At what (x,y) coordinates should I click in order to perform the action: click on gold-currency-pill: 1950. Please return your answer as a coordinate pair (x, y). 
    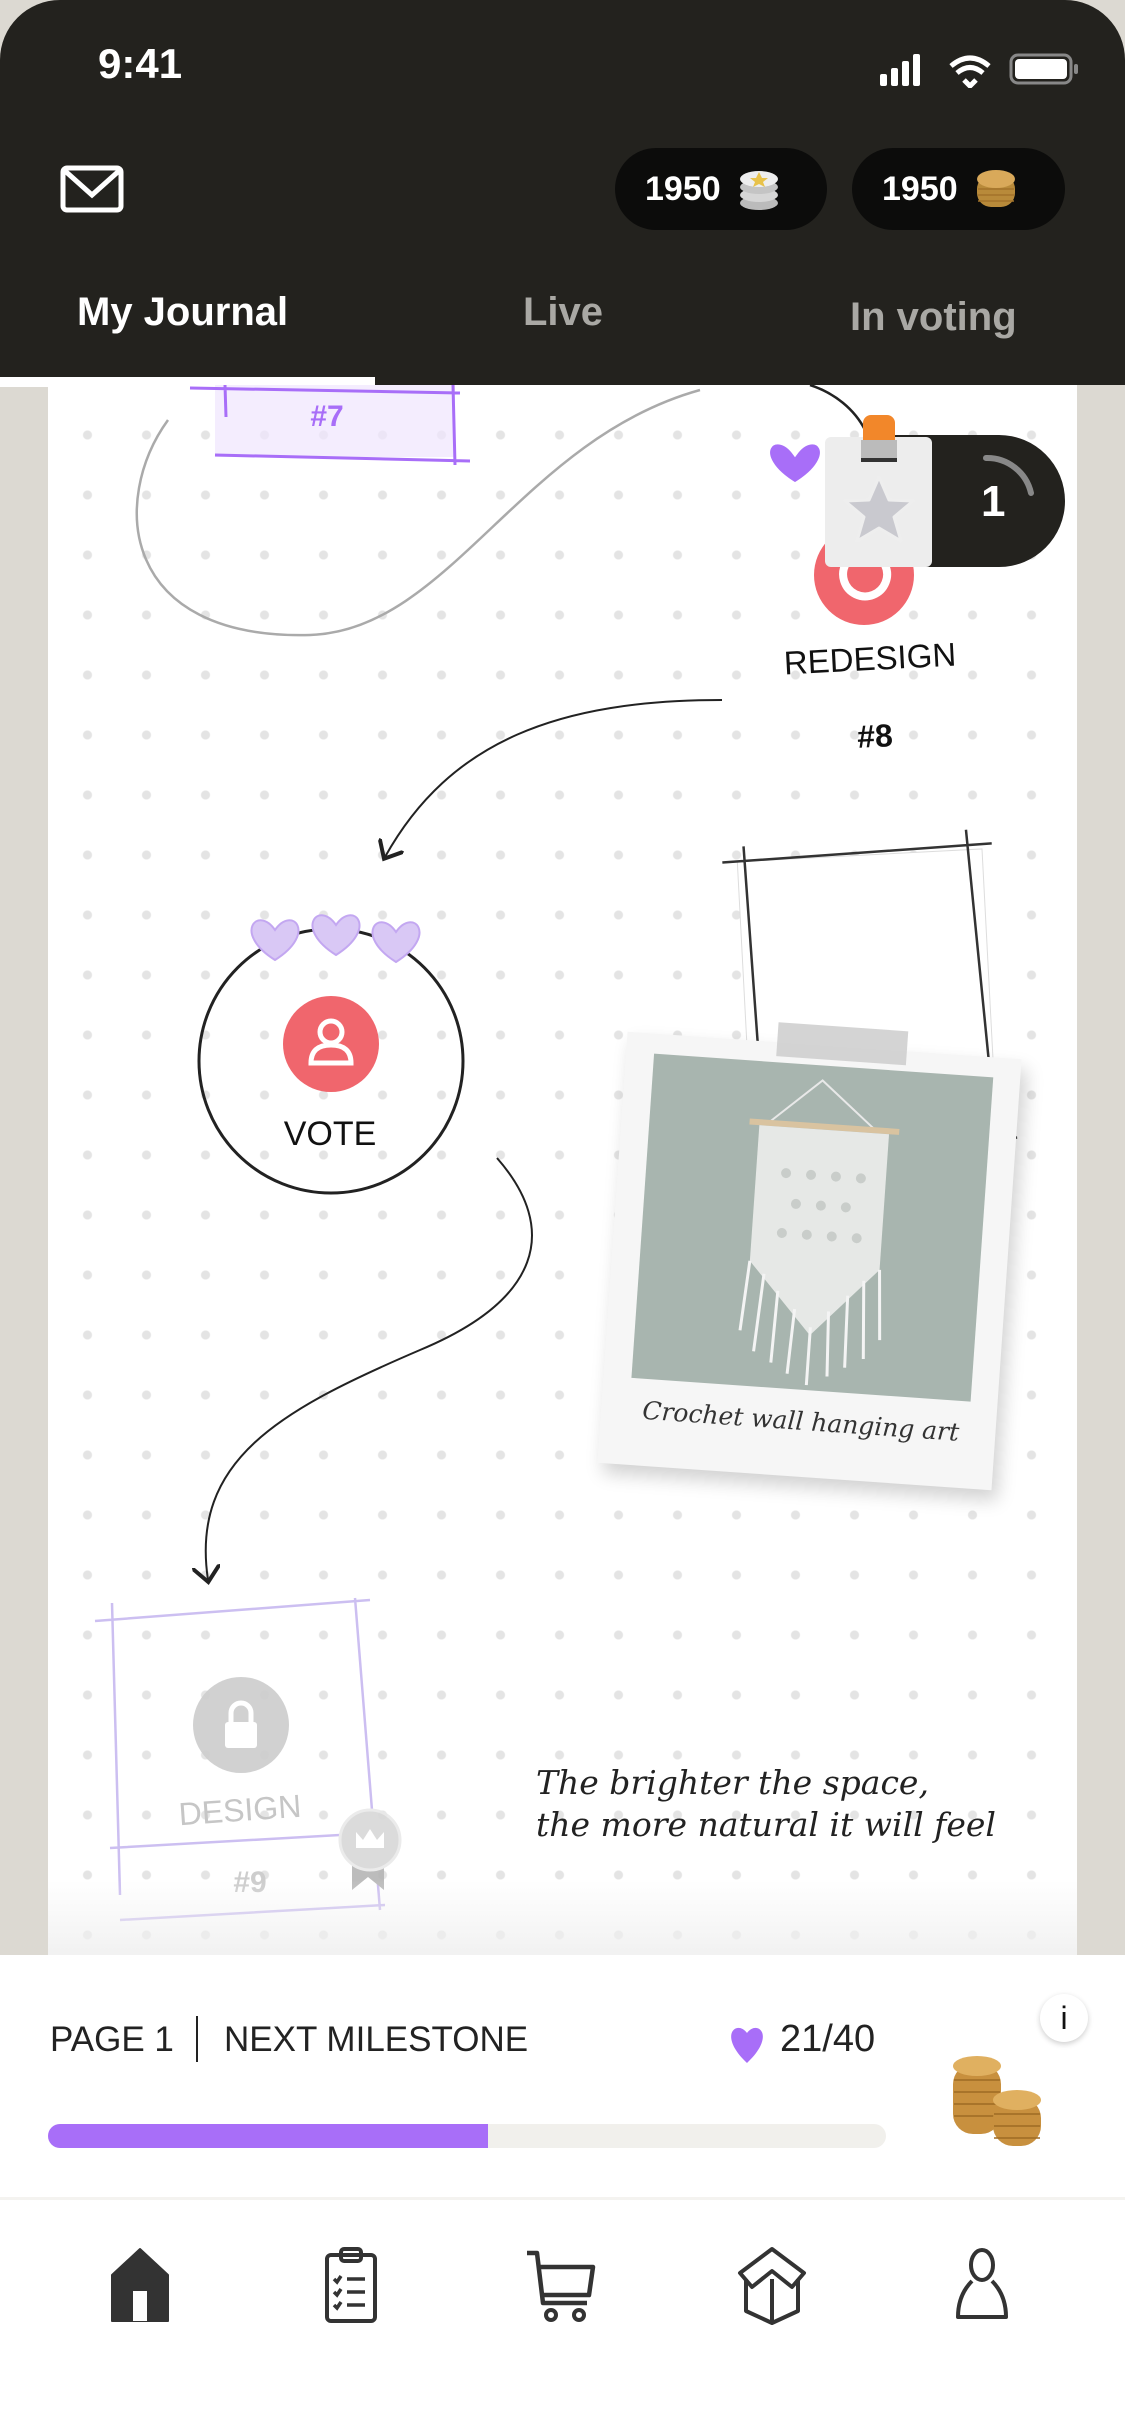
    Looking at the image, I should click on (958, 189).